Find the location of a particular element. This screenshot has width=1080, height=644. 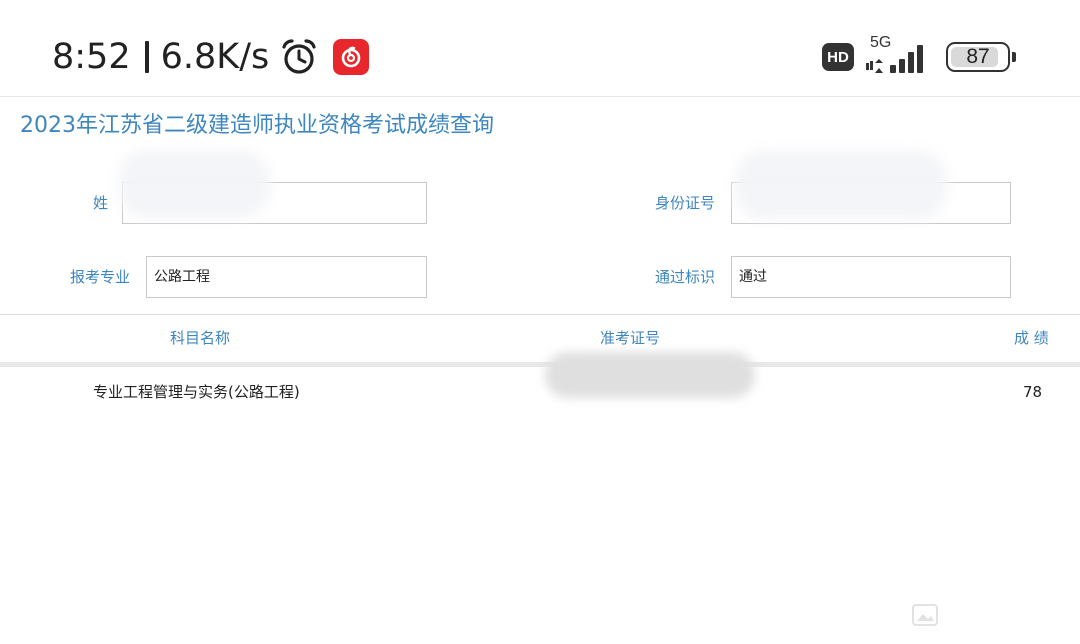

id-number-label: 身份证号 is located at coordinates (685, 203).